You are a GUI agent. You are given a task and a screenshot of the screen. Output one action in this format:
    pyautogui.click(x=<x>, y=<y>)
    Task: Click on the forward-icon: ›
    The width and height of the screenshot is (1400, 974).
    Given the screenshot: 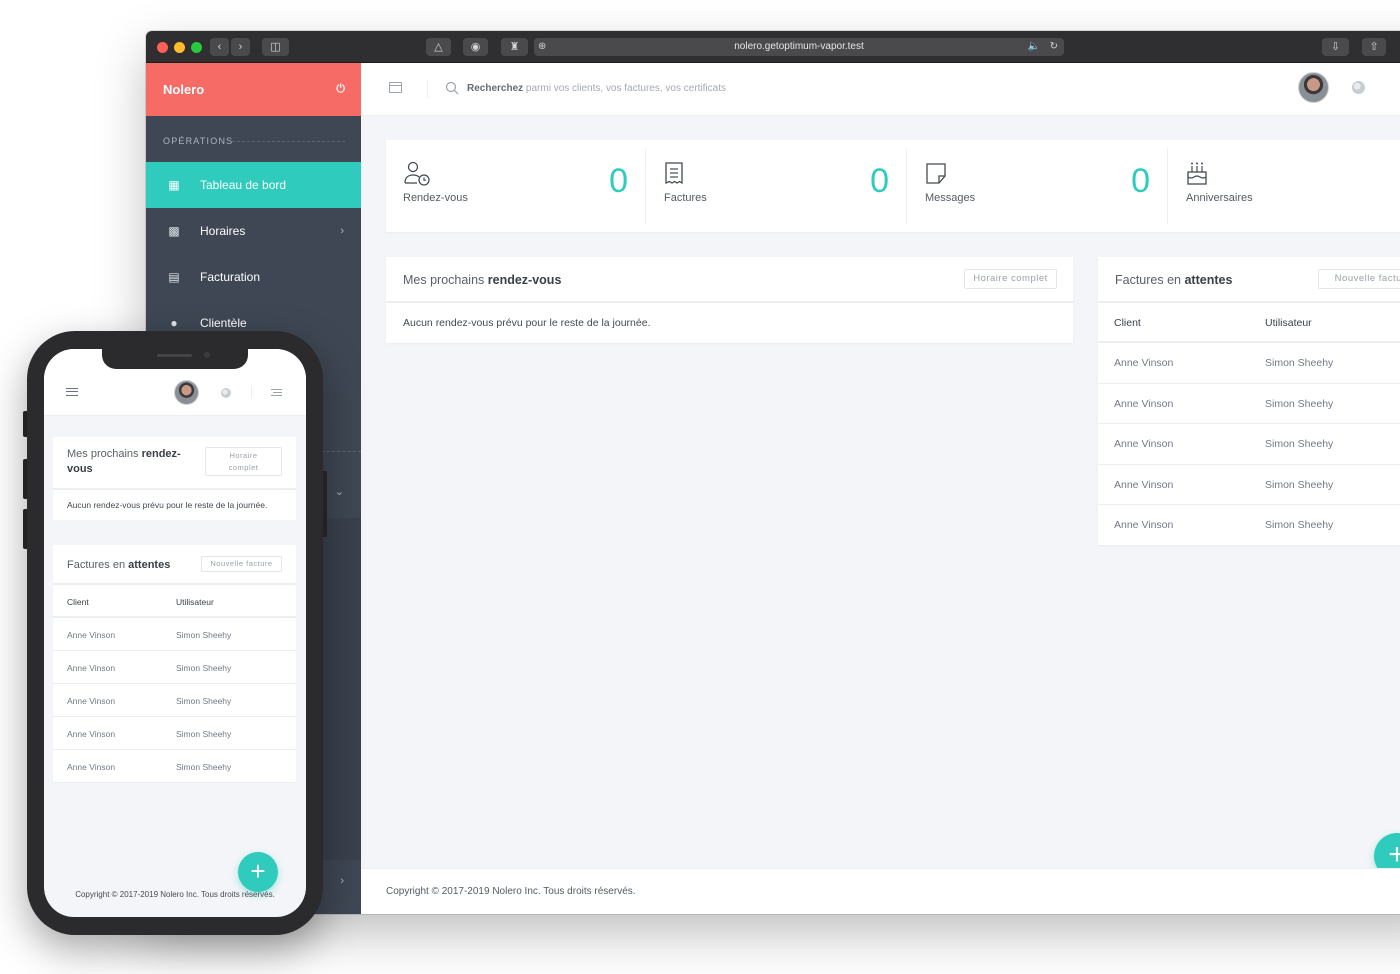 What is the action you would take?
    pyautogui.click(x=240, y=47)
    